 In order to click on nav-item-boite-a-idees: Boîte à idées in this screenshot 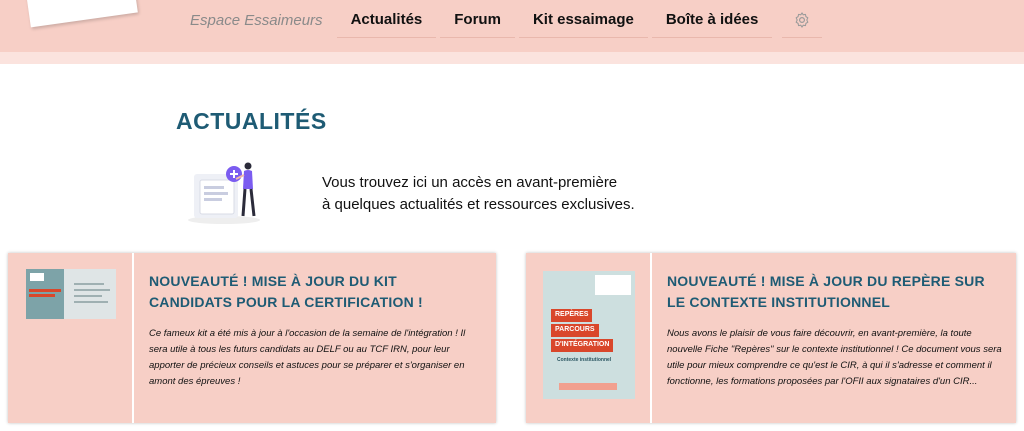, I will do `click(712, 20)`.